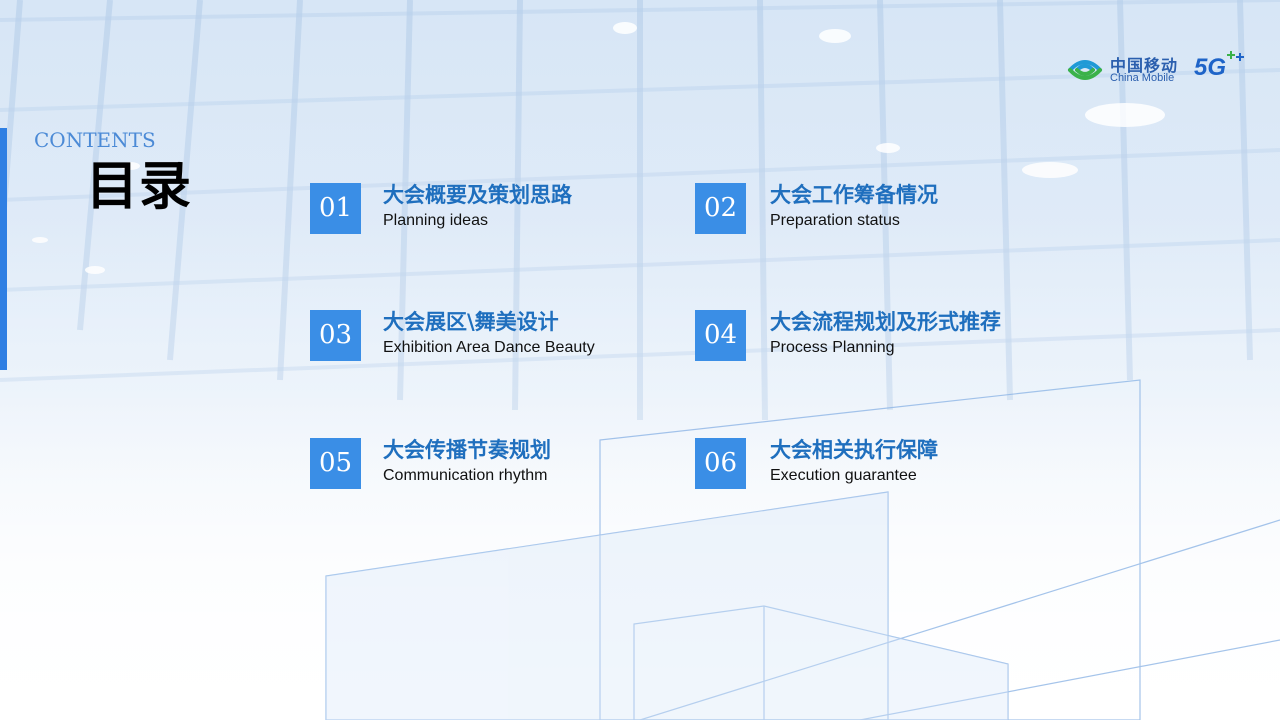  I want to click on toc-title-cn: 大会概要及策划思路, so click(477, 195).